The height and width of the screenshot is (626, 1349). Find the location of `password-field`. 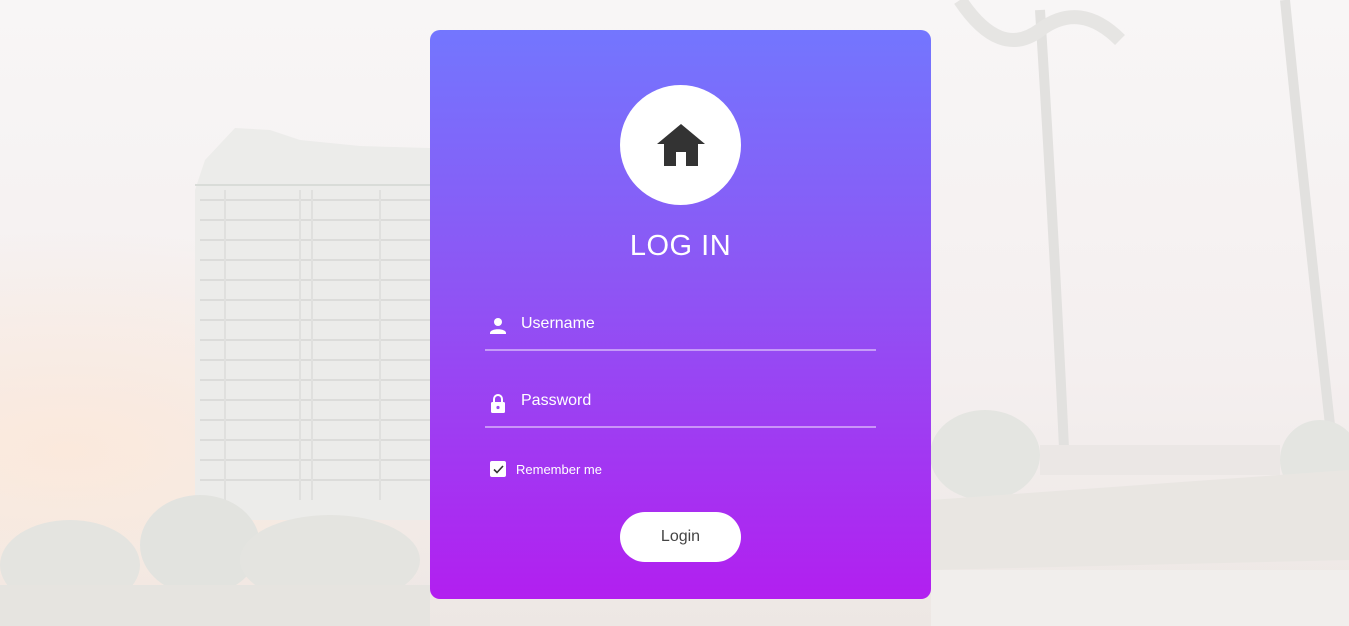

password-field is located at coordinates (680, 404).